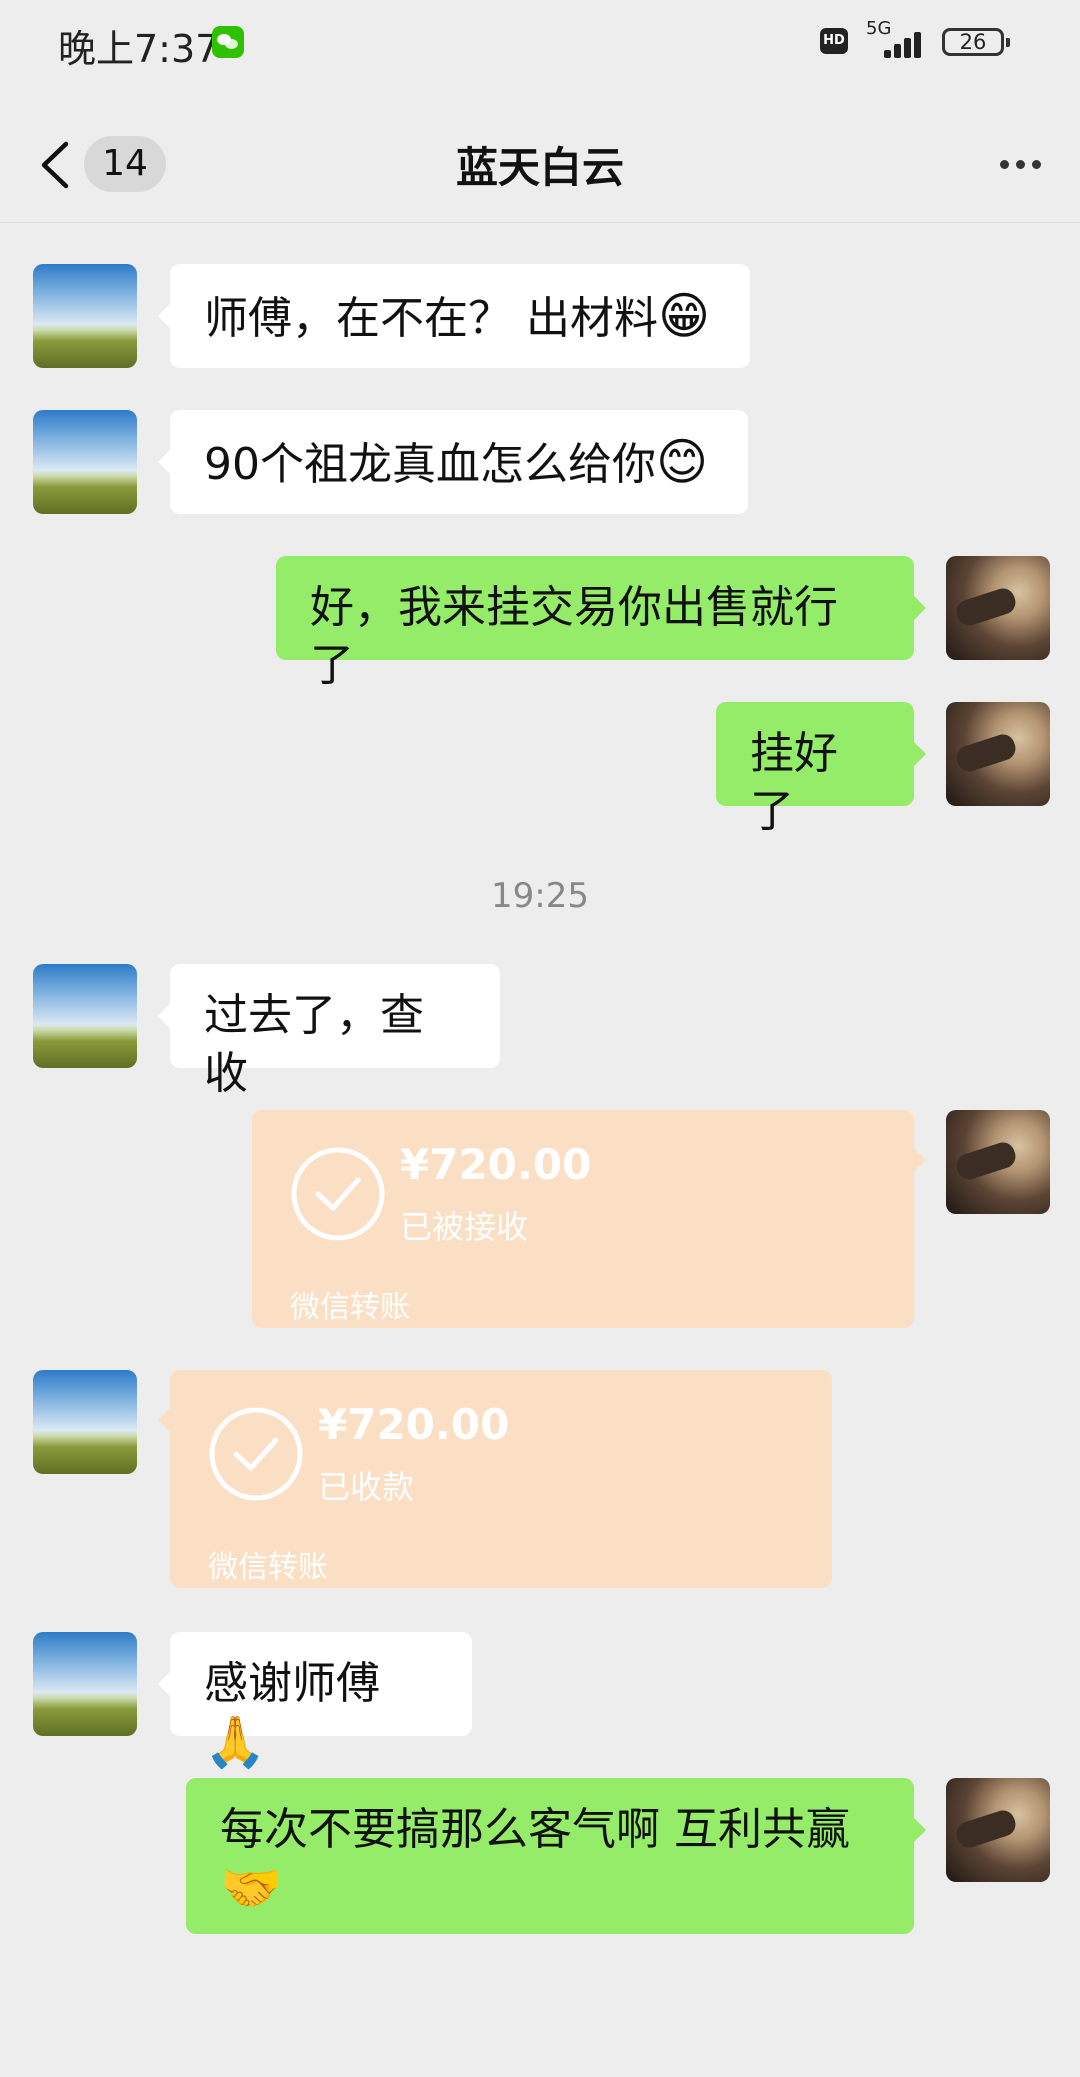 This screenshot has height=2077, width=1080. Describe the element at coordinates (125, 164) in the screenshot. I see `unread-count-badge: 14` at that location.